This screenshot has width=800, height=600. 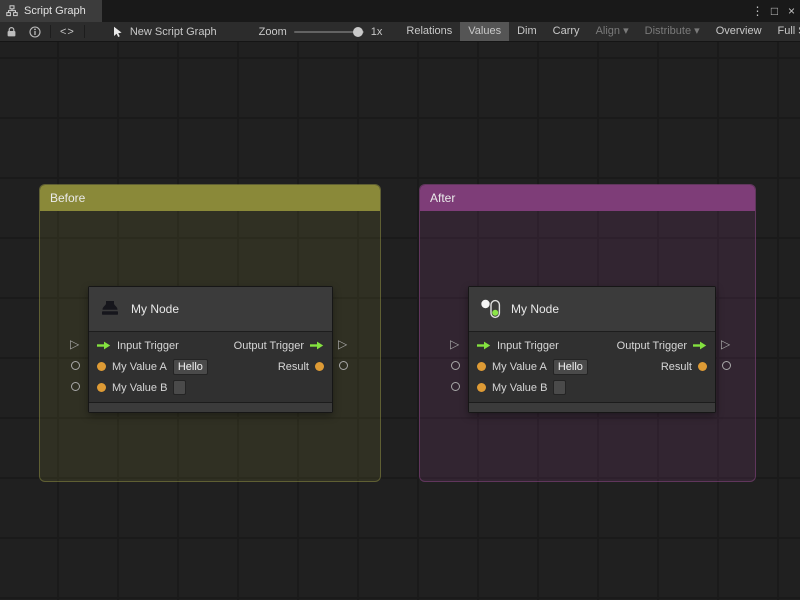 What do you see at coordinates (67, 31) in the screenshot?
I see `code-icon: <>` at bounding box center [67, 31].